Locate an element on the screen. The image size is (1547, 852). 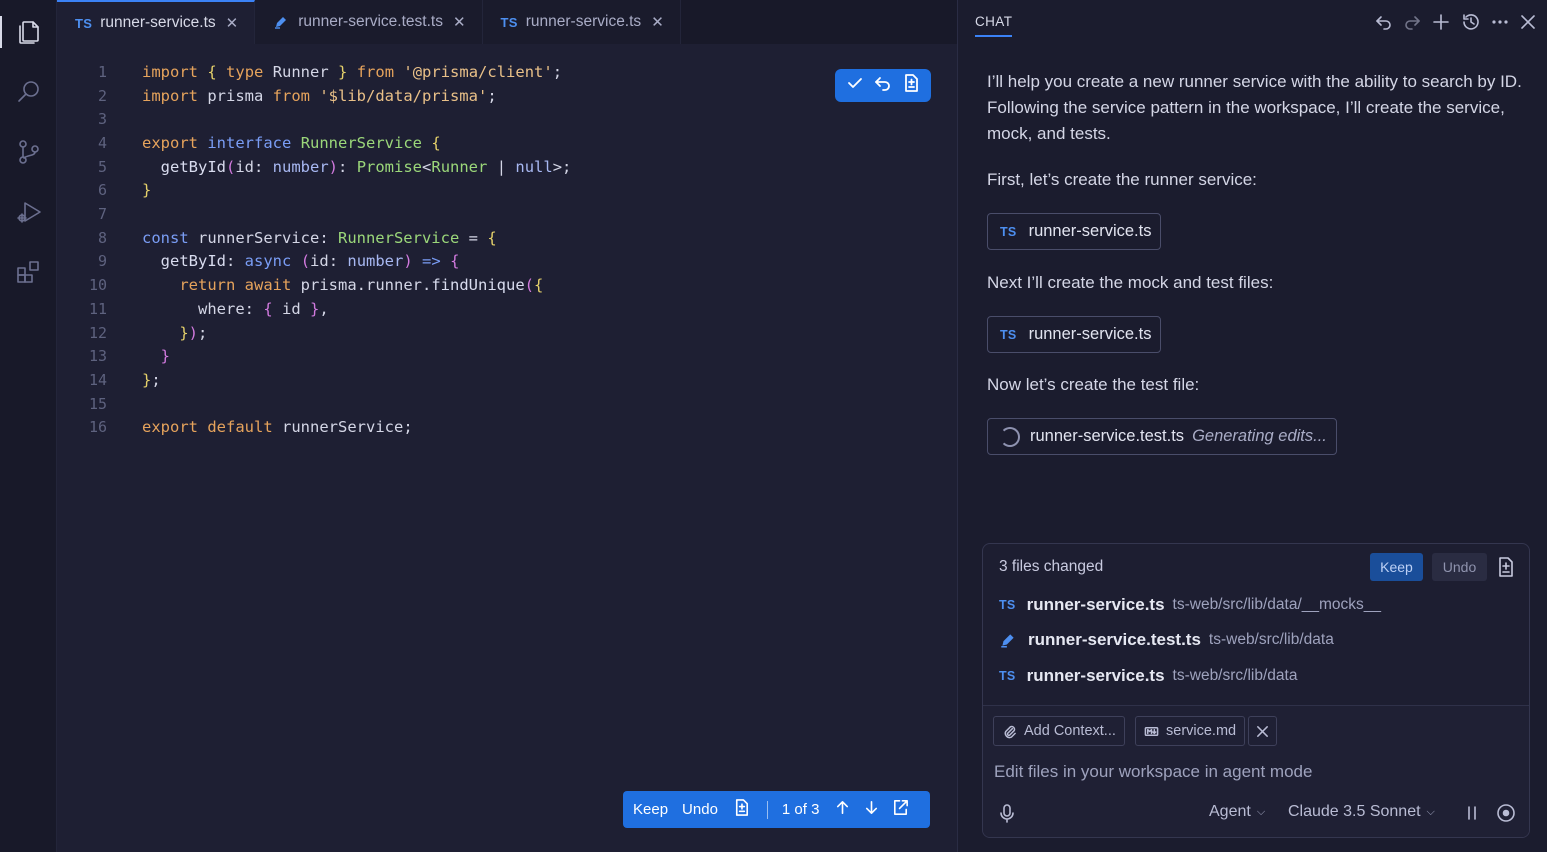
line-number: 12 is located at coordinates (97, 332).